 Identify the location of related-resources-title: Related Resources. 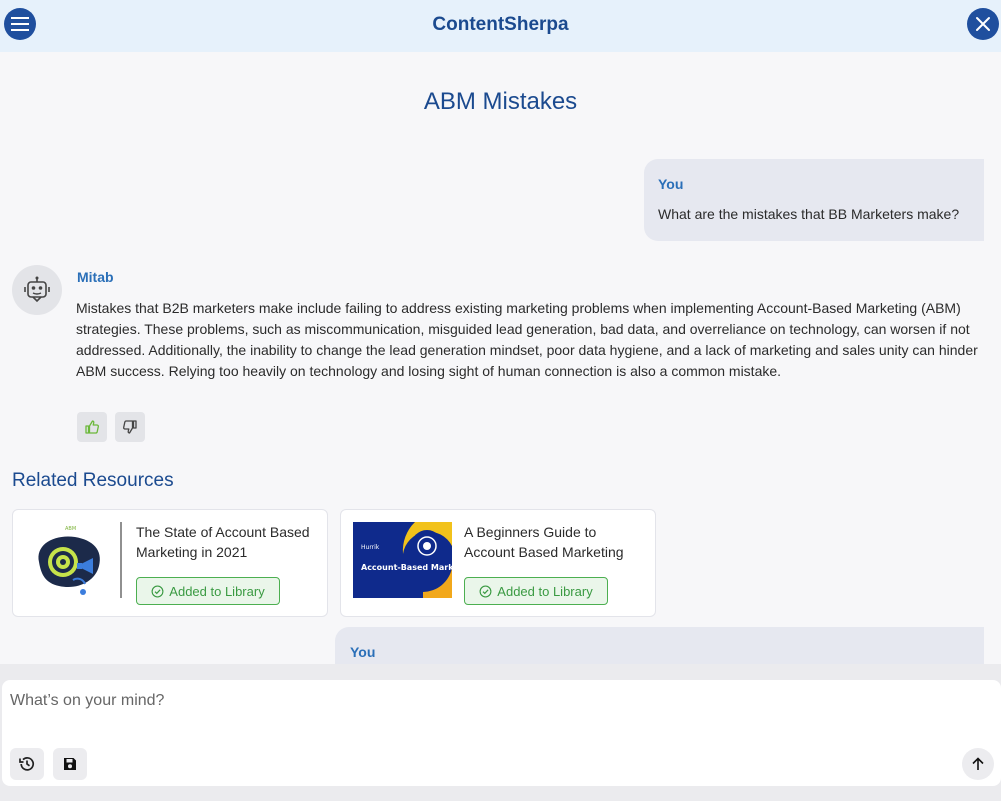
(93, 480).